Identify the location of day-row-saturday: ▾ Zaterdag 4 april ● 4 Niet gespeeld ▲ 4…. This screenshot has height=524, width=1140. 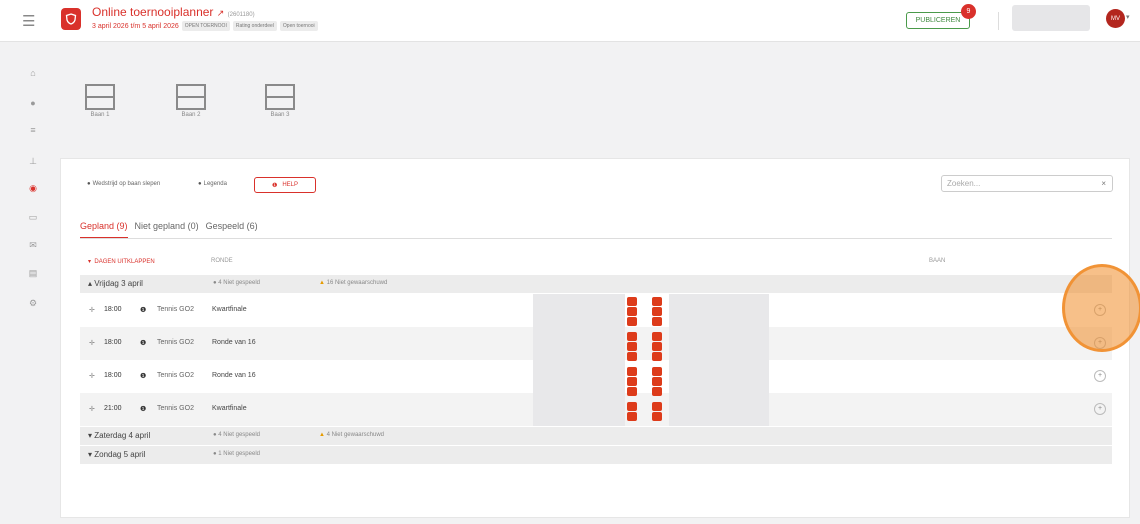
(596, 436).